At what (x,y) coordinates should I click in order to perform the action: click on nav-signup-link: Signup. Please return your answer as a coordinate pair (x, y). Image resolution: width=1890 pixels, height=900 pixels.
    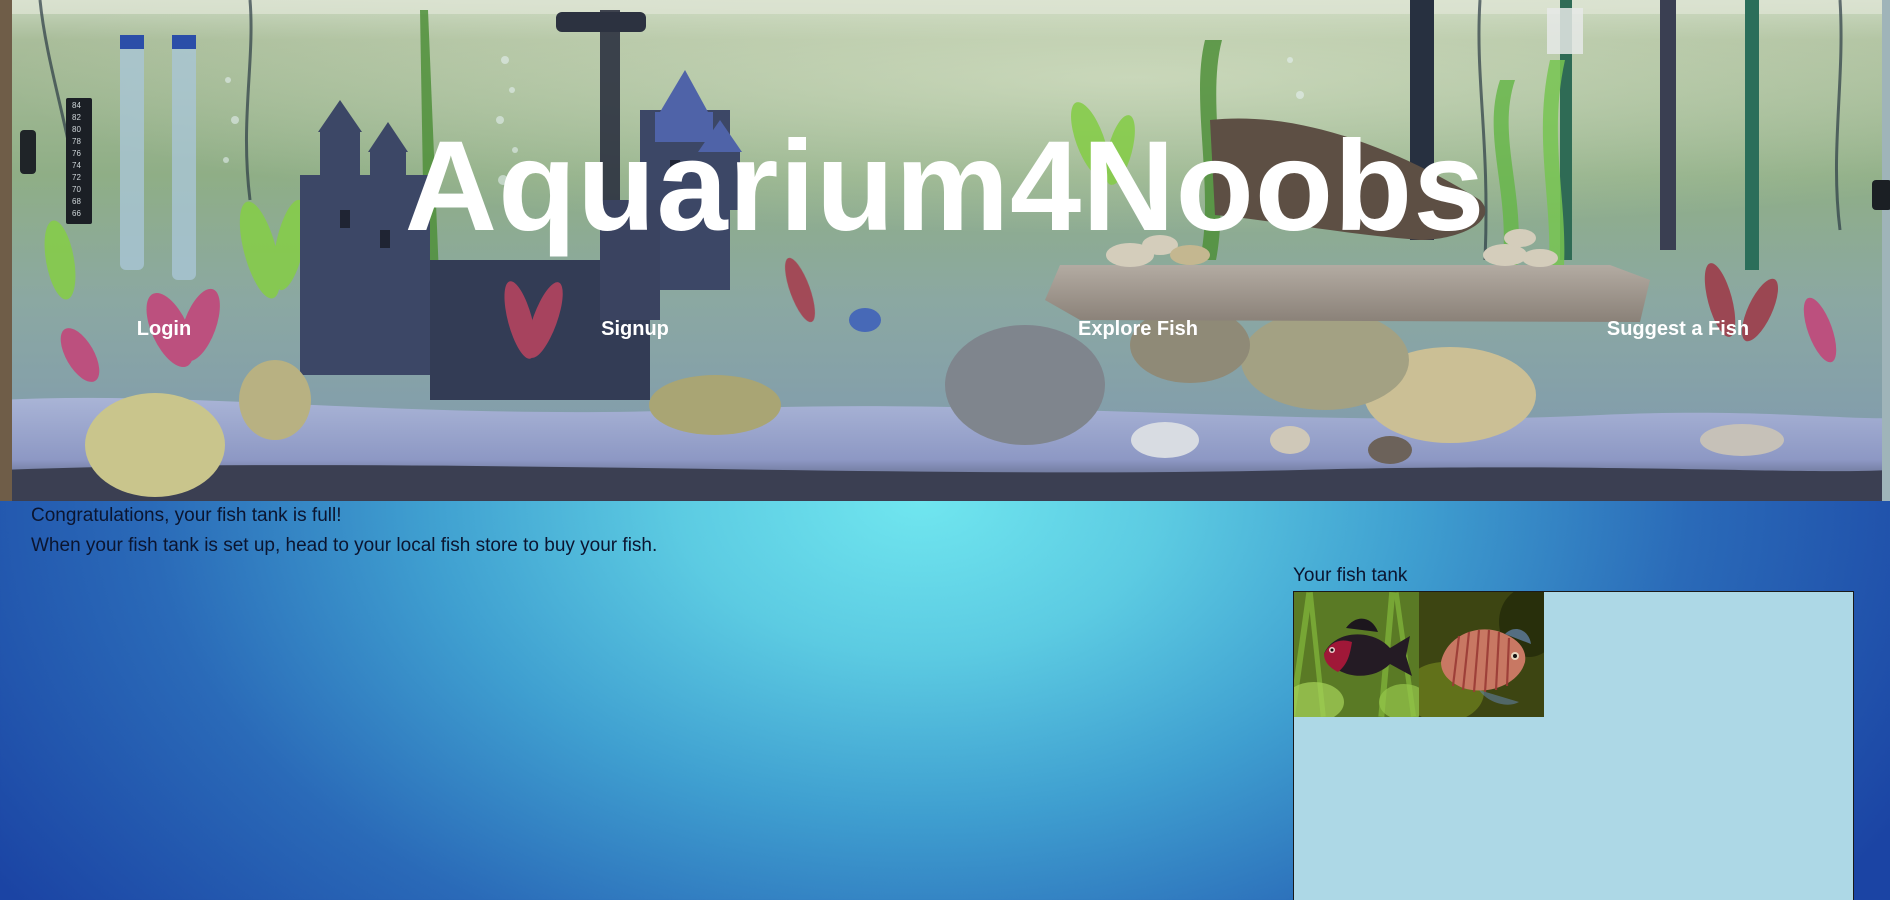
    Looking at the image, I should click on (635, 329).